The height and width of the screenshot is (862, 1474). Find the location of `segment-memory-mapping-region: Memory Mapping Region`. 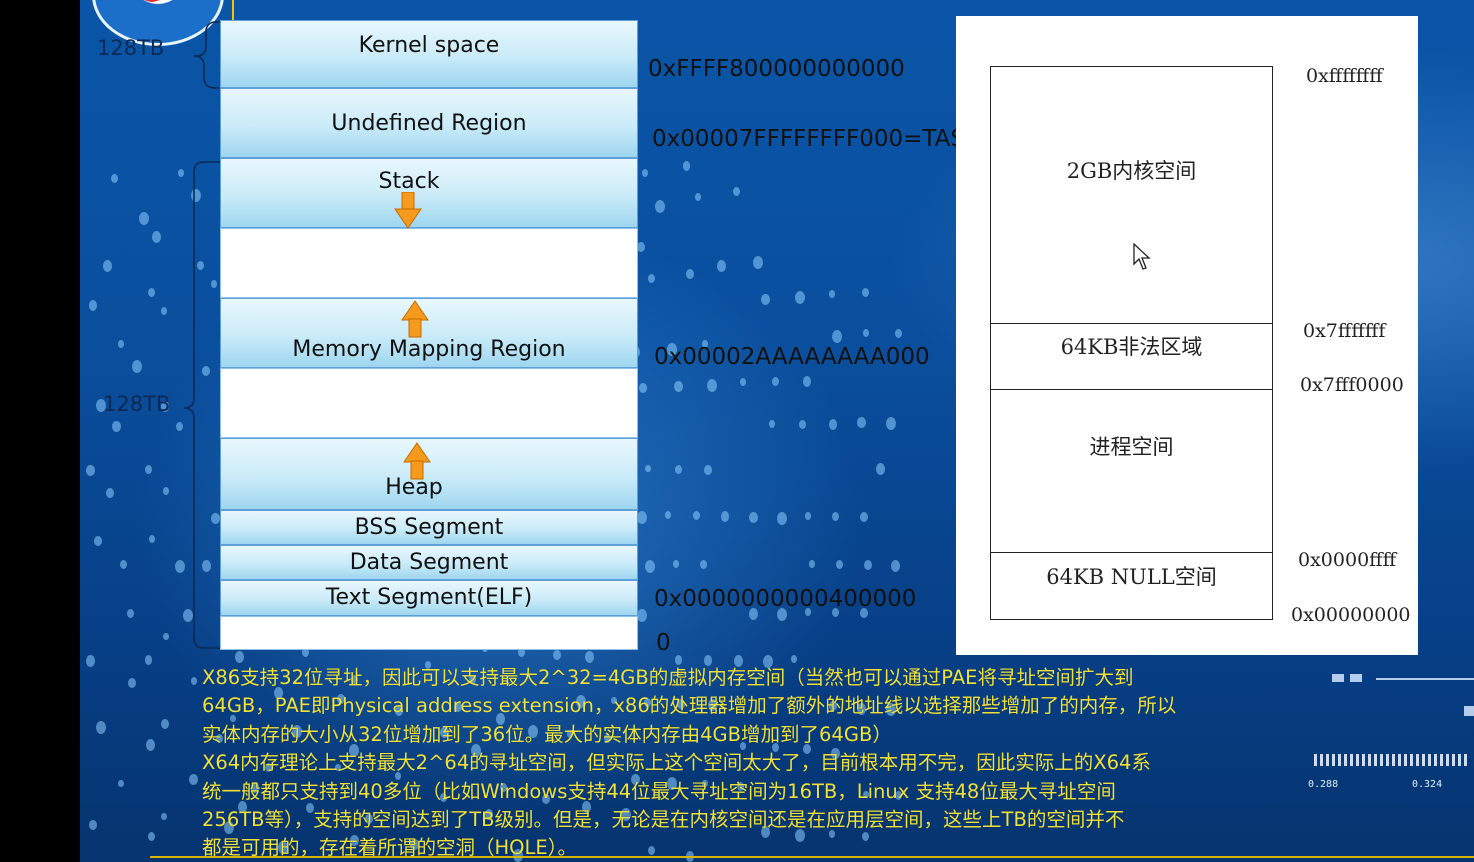

segment-memory-mapping-region: Memory Mapping Region is located at coordinates (429, 333).